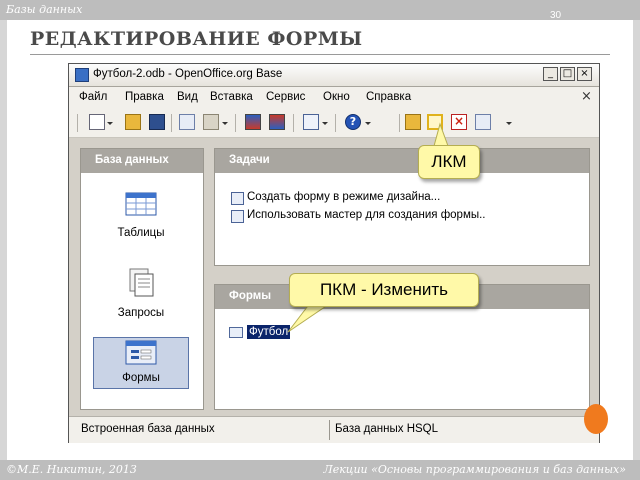  Describe the element at coordinates (334, 75) in the screenshot. I see `window-titlebar: Футбол-2.odb - OpenOffice.org Base _ □ ×` at that location.